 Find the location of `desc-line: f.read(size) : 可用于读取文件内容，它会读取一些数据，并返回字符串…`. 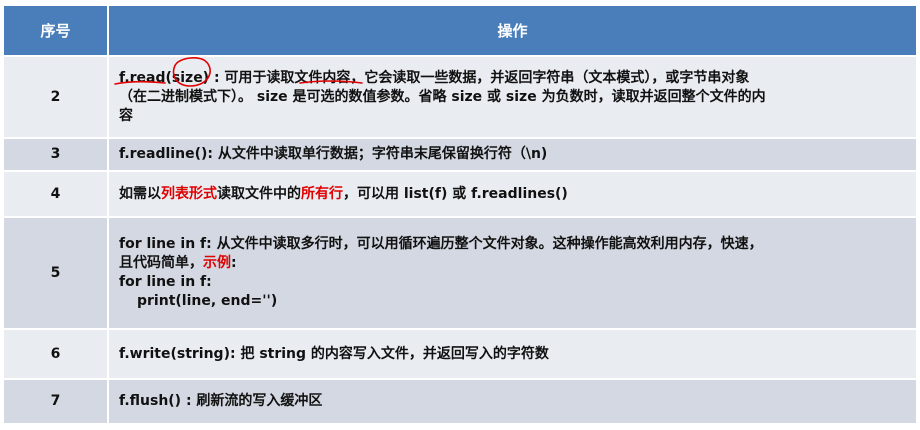

desc-line: f.read(size) : 可用于读取文件内容，它会读取一些数据，并返回字符串… is located at coordinates (434, 77).